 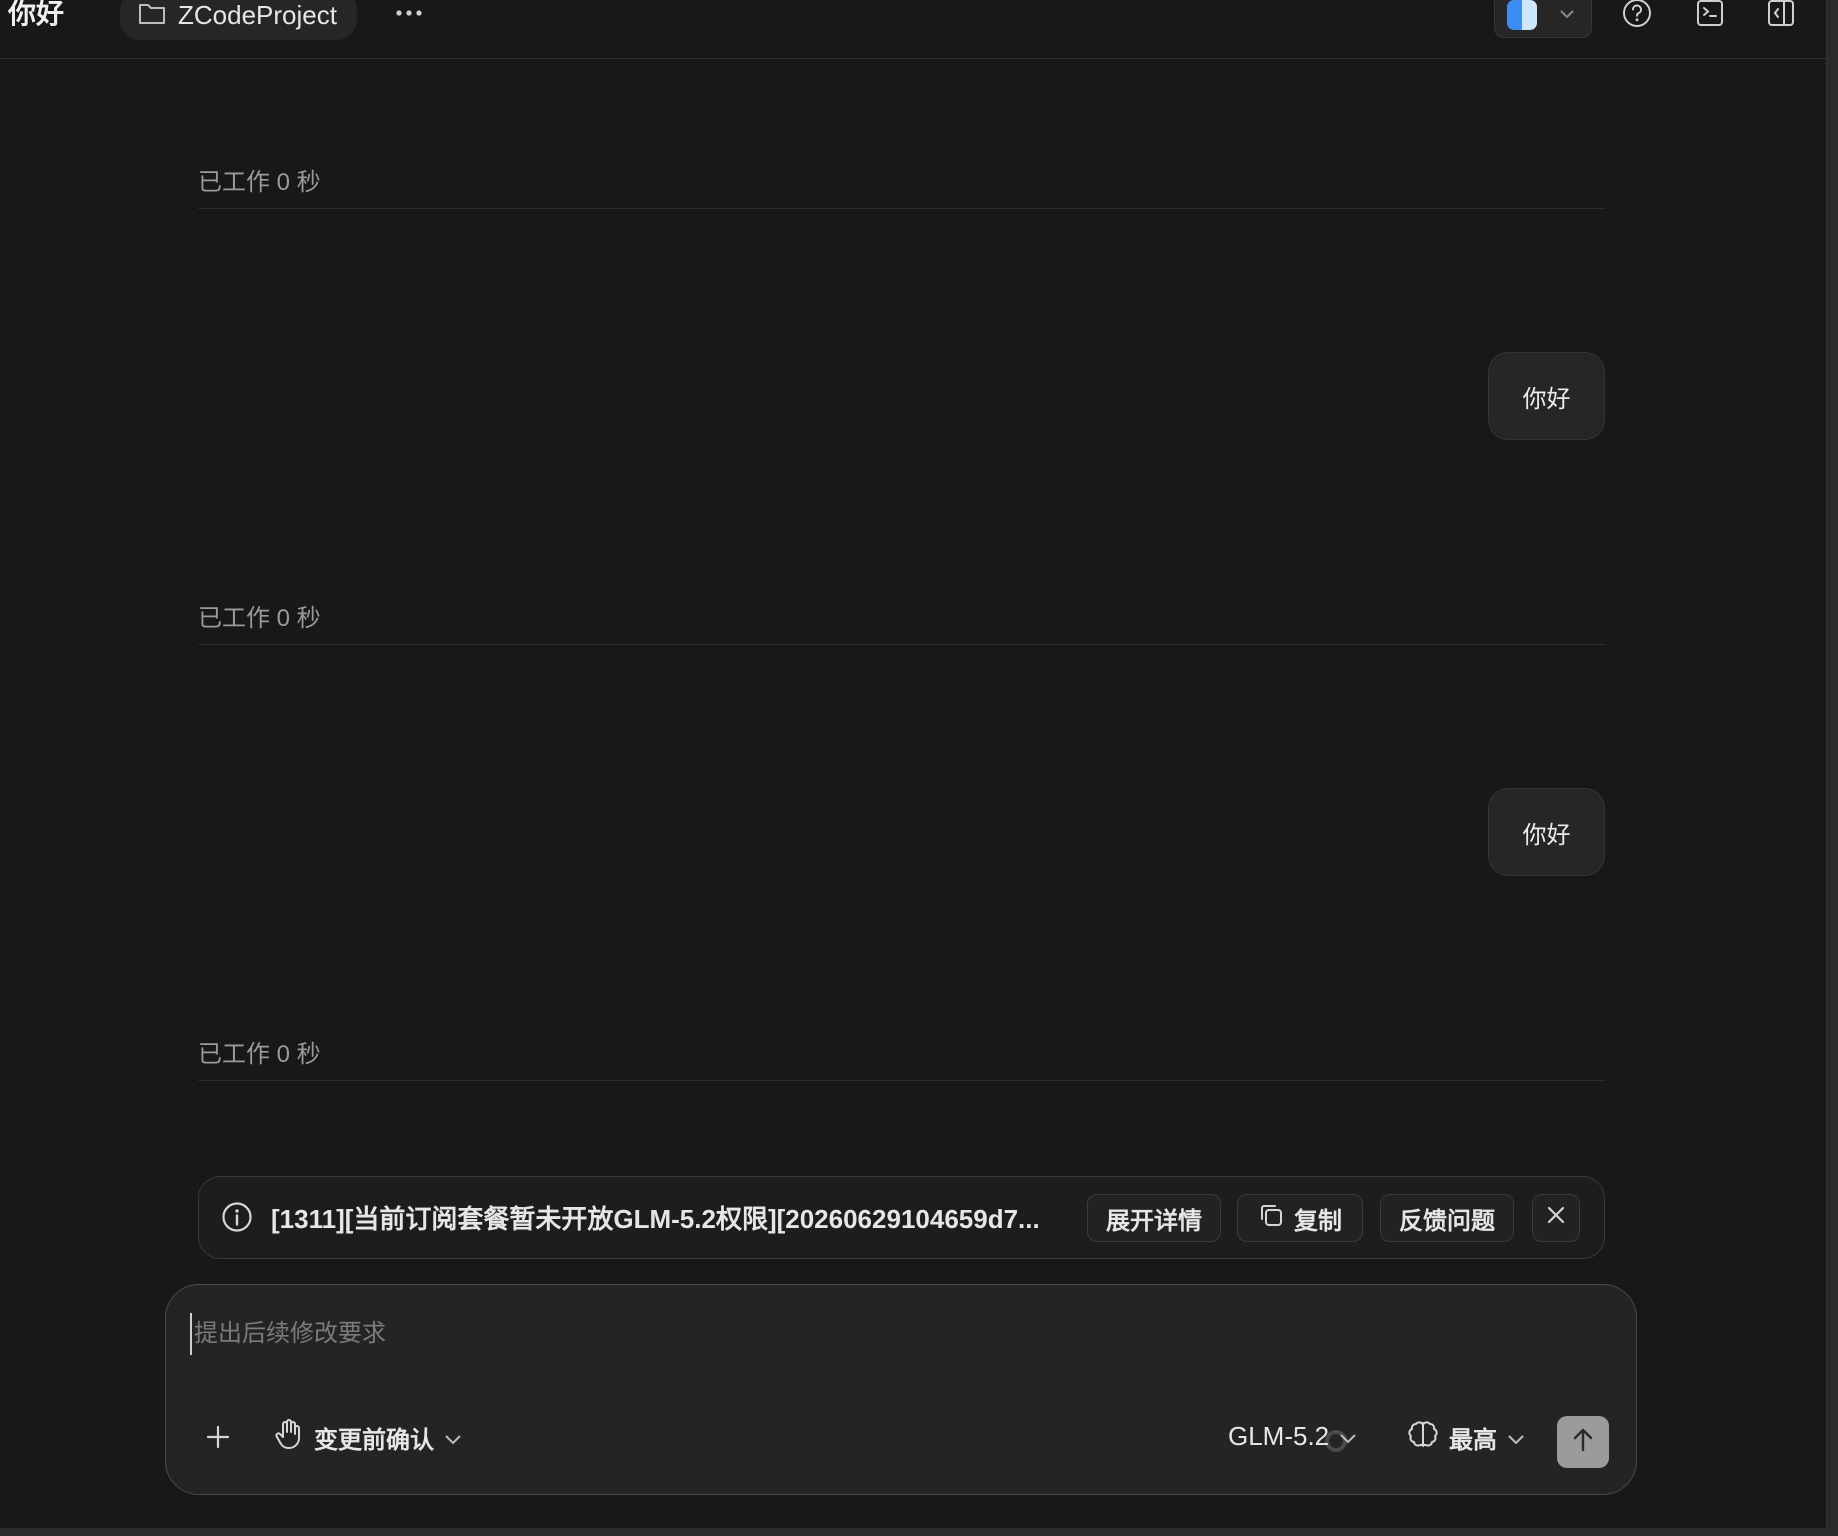 I want to click on finder-icon, so click(x=1522, y=15).